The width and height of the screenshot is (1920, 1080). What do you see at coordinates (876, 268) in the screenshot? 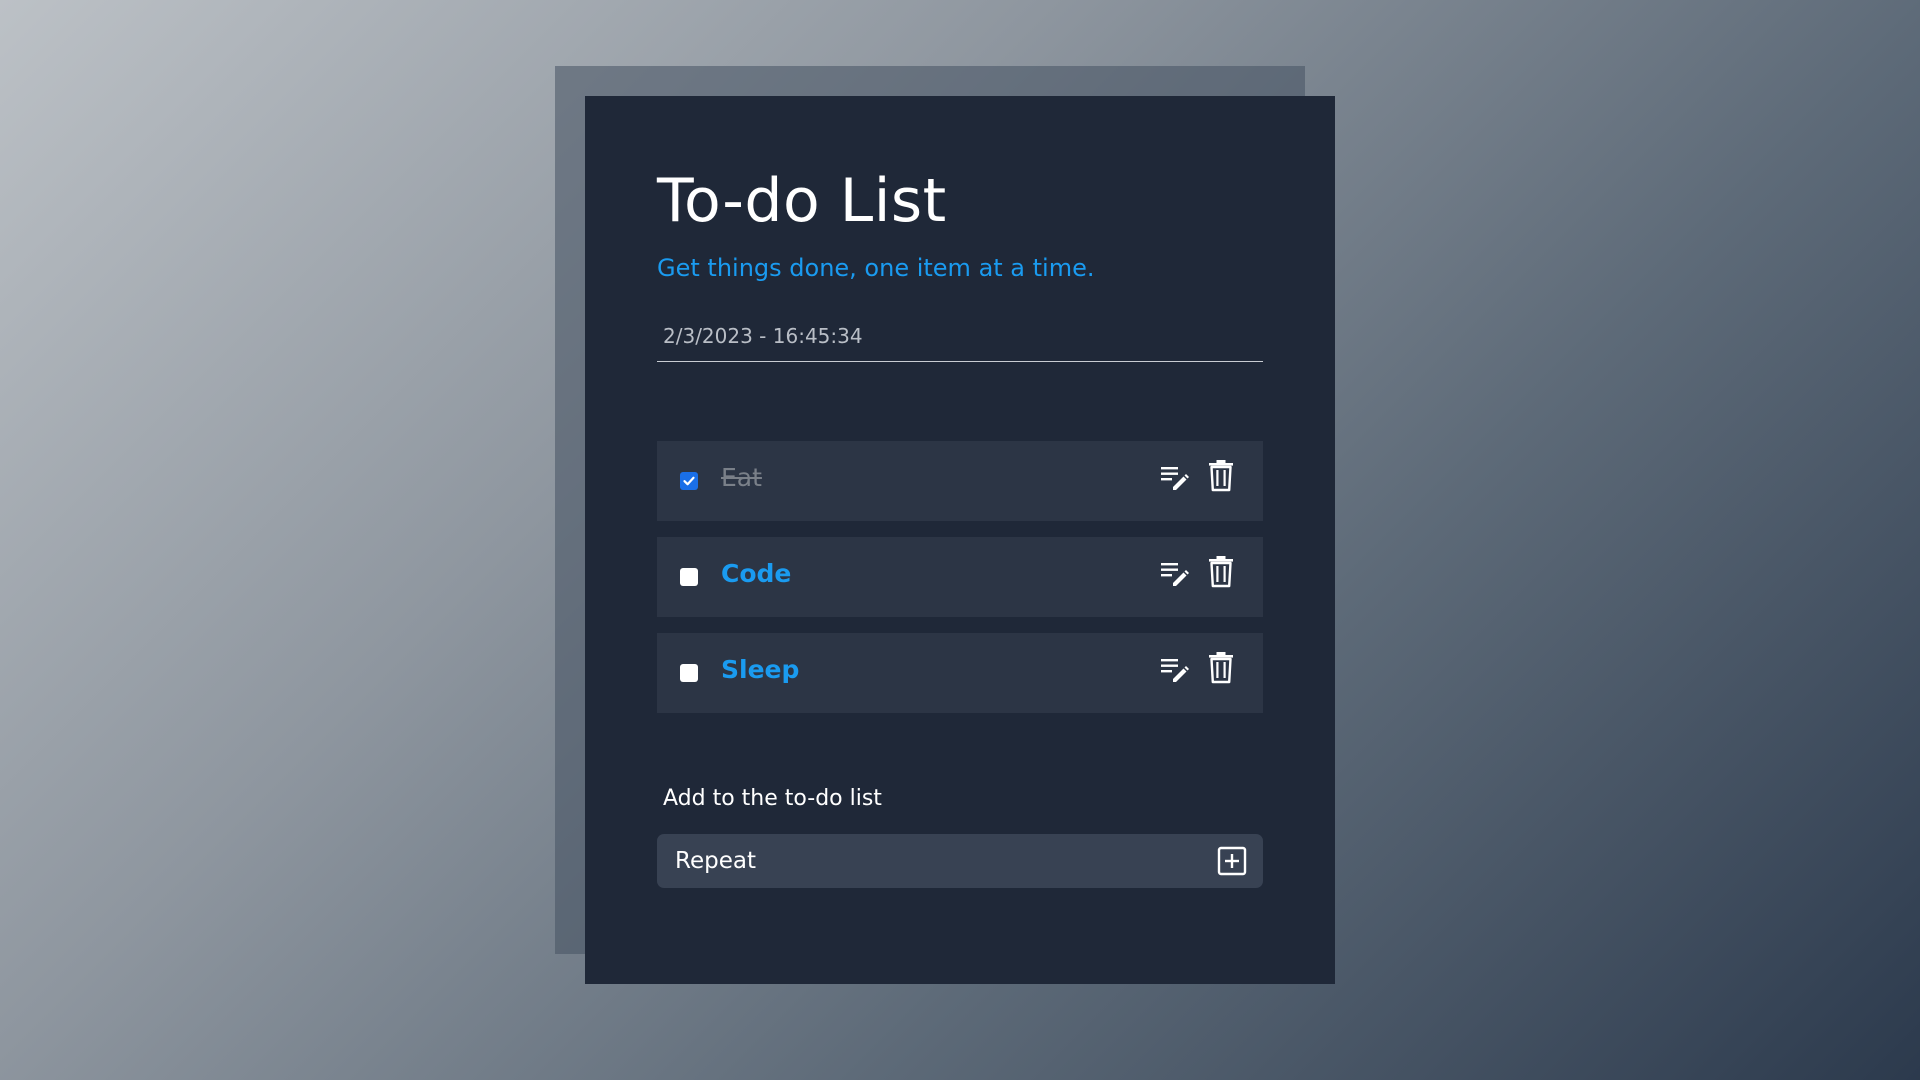
I see `page-subtitle: Get things done, one item at a time.` at bounding box center [876, 268].